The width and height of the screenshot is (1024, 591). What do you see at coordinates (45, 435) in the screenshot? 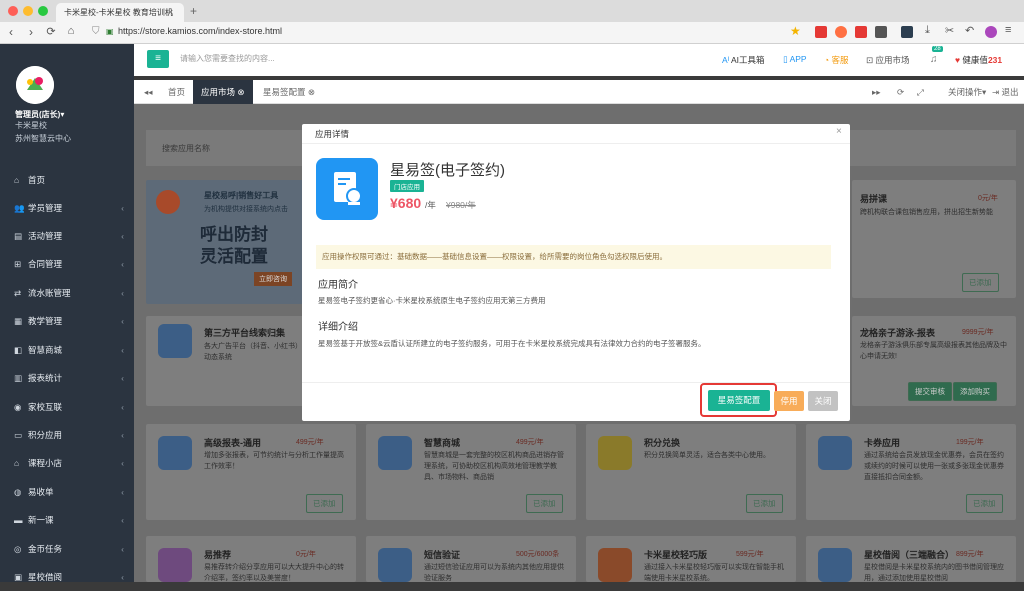
I see `sidebar-item-label: 积分应用` at bounding box center [45, 435].